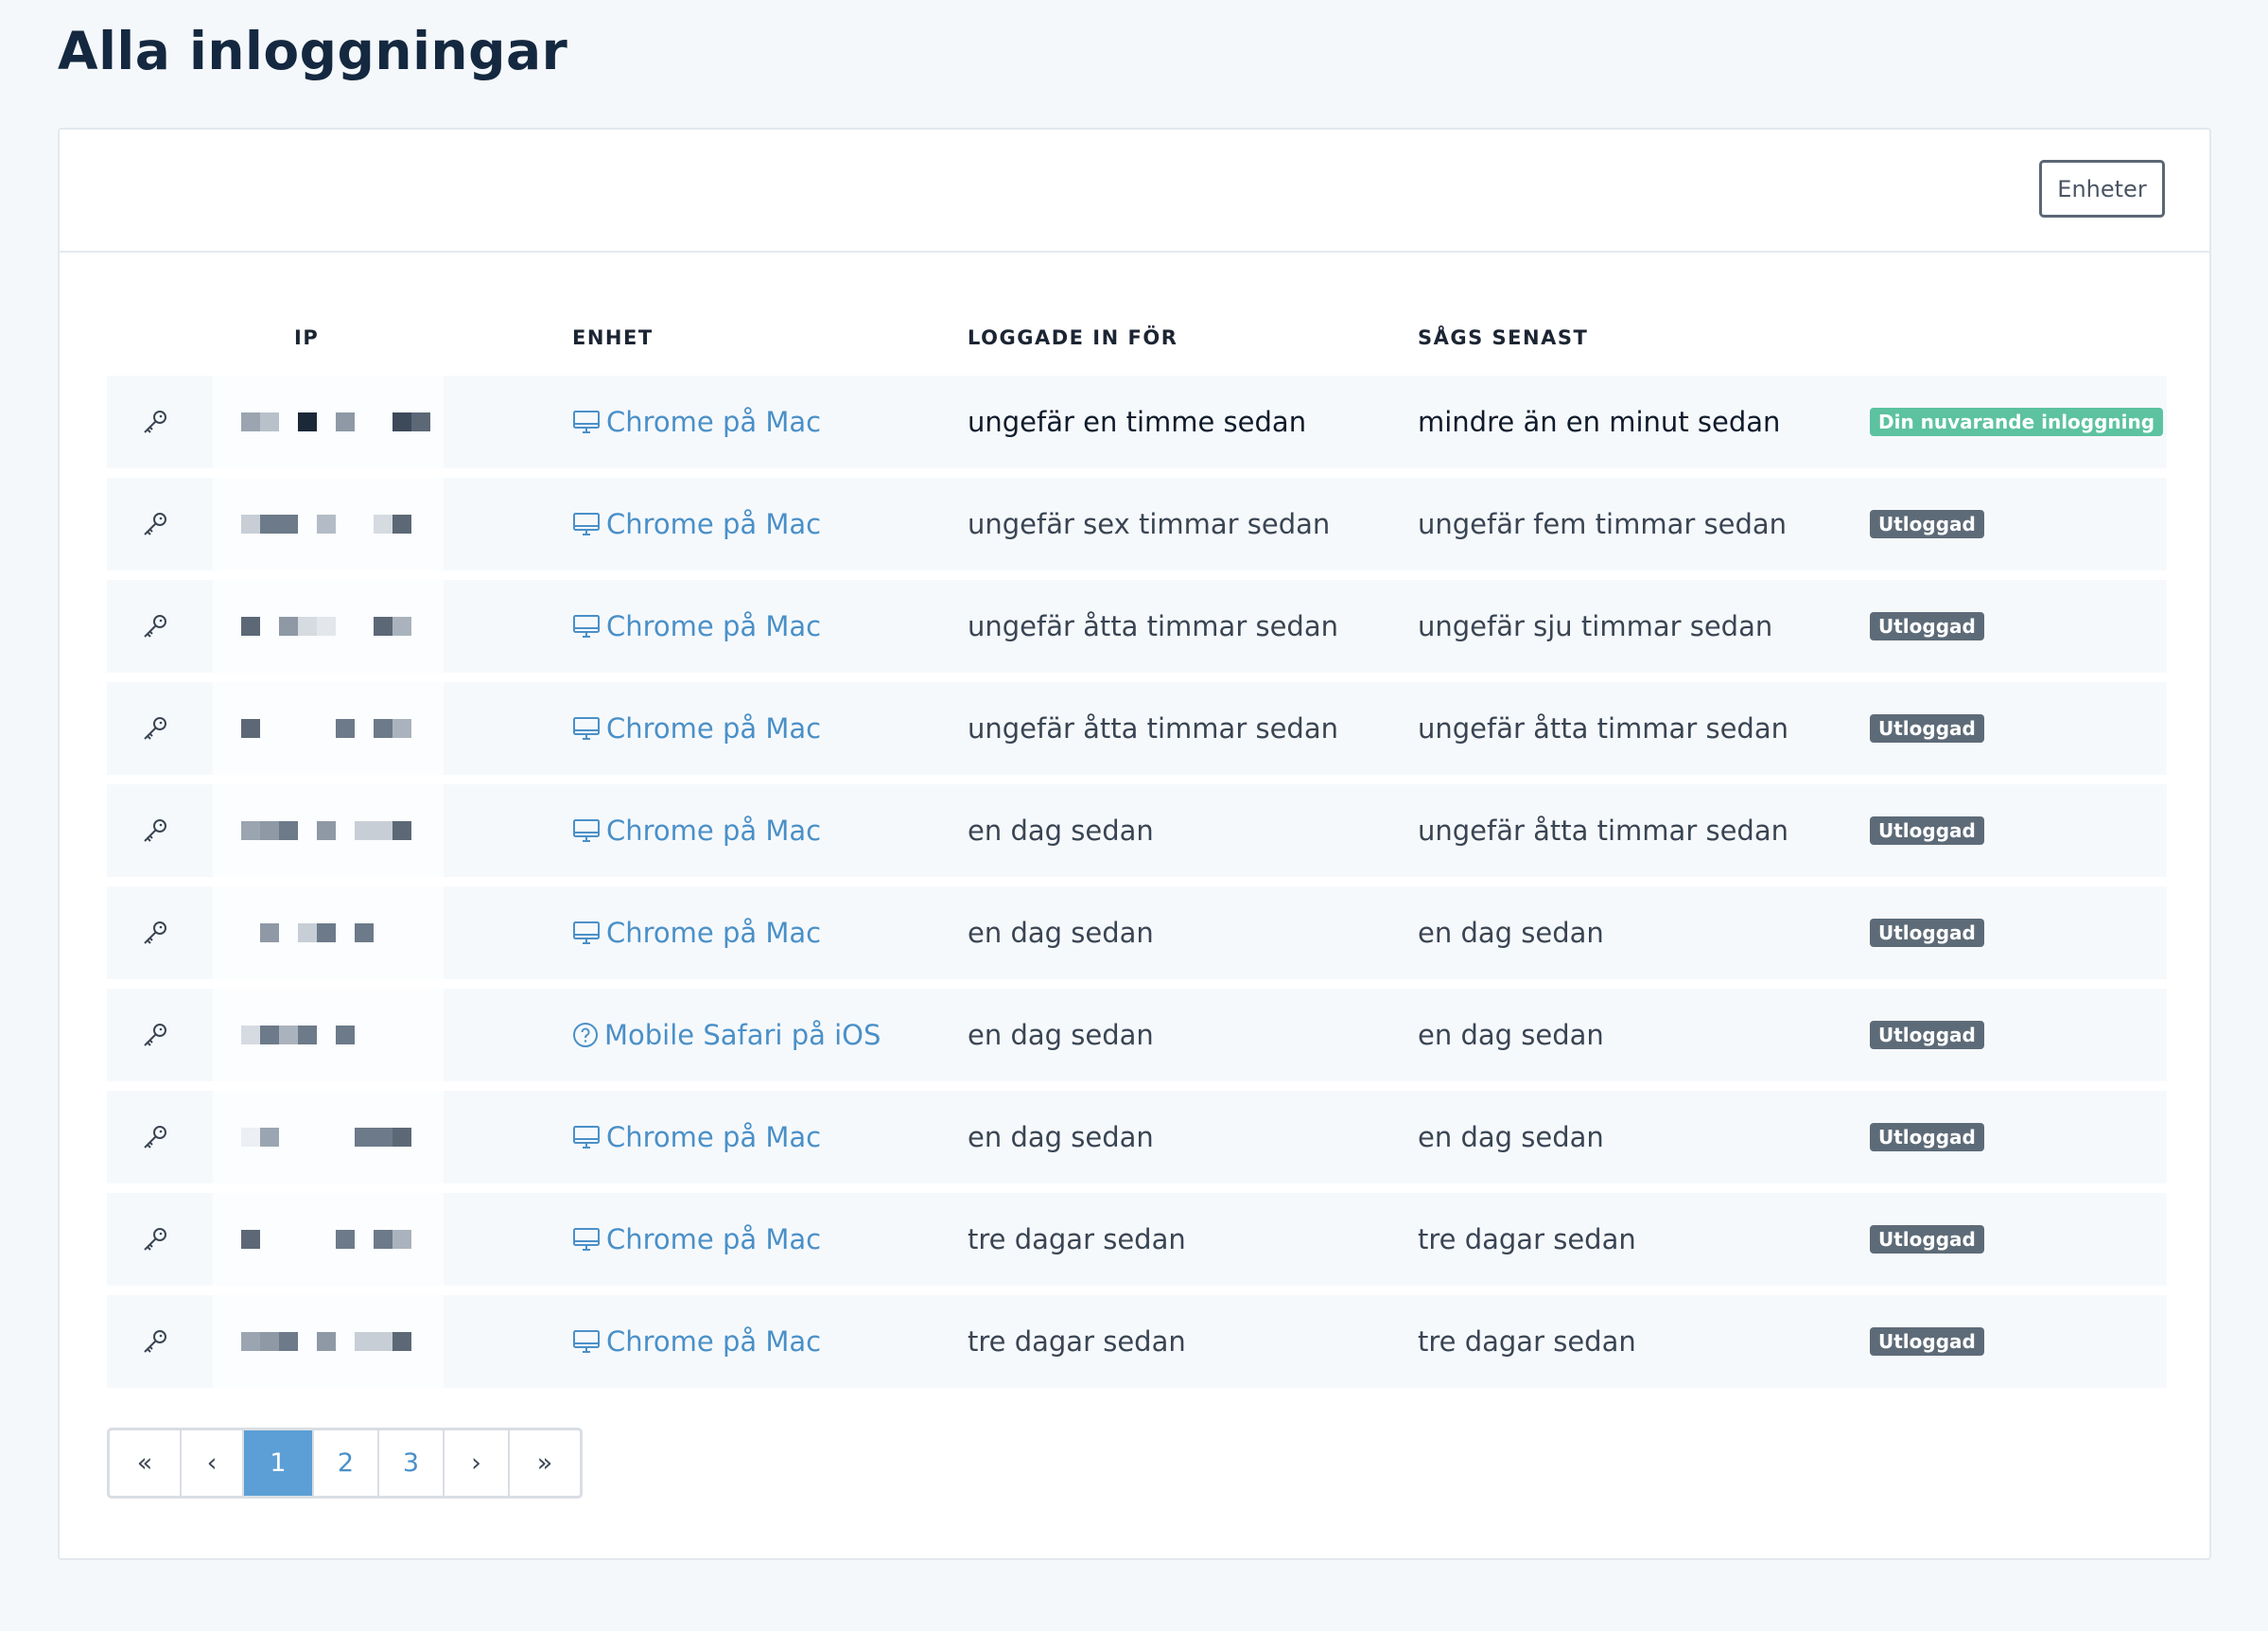 This screenshot has width=2268, height=1631. I want to click on card-header: Enheter, so click(1134, 191).